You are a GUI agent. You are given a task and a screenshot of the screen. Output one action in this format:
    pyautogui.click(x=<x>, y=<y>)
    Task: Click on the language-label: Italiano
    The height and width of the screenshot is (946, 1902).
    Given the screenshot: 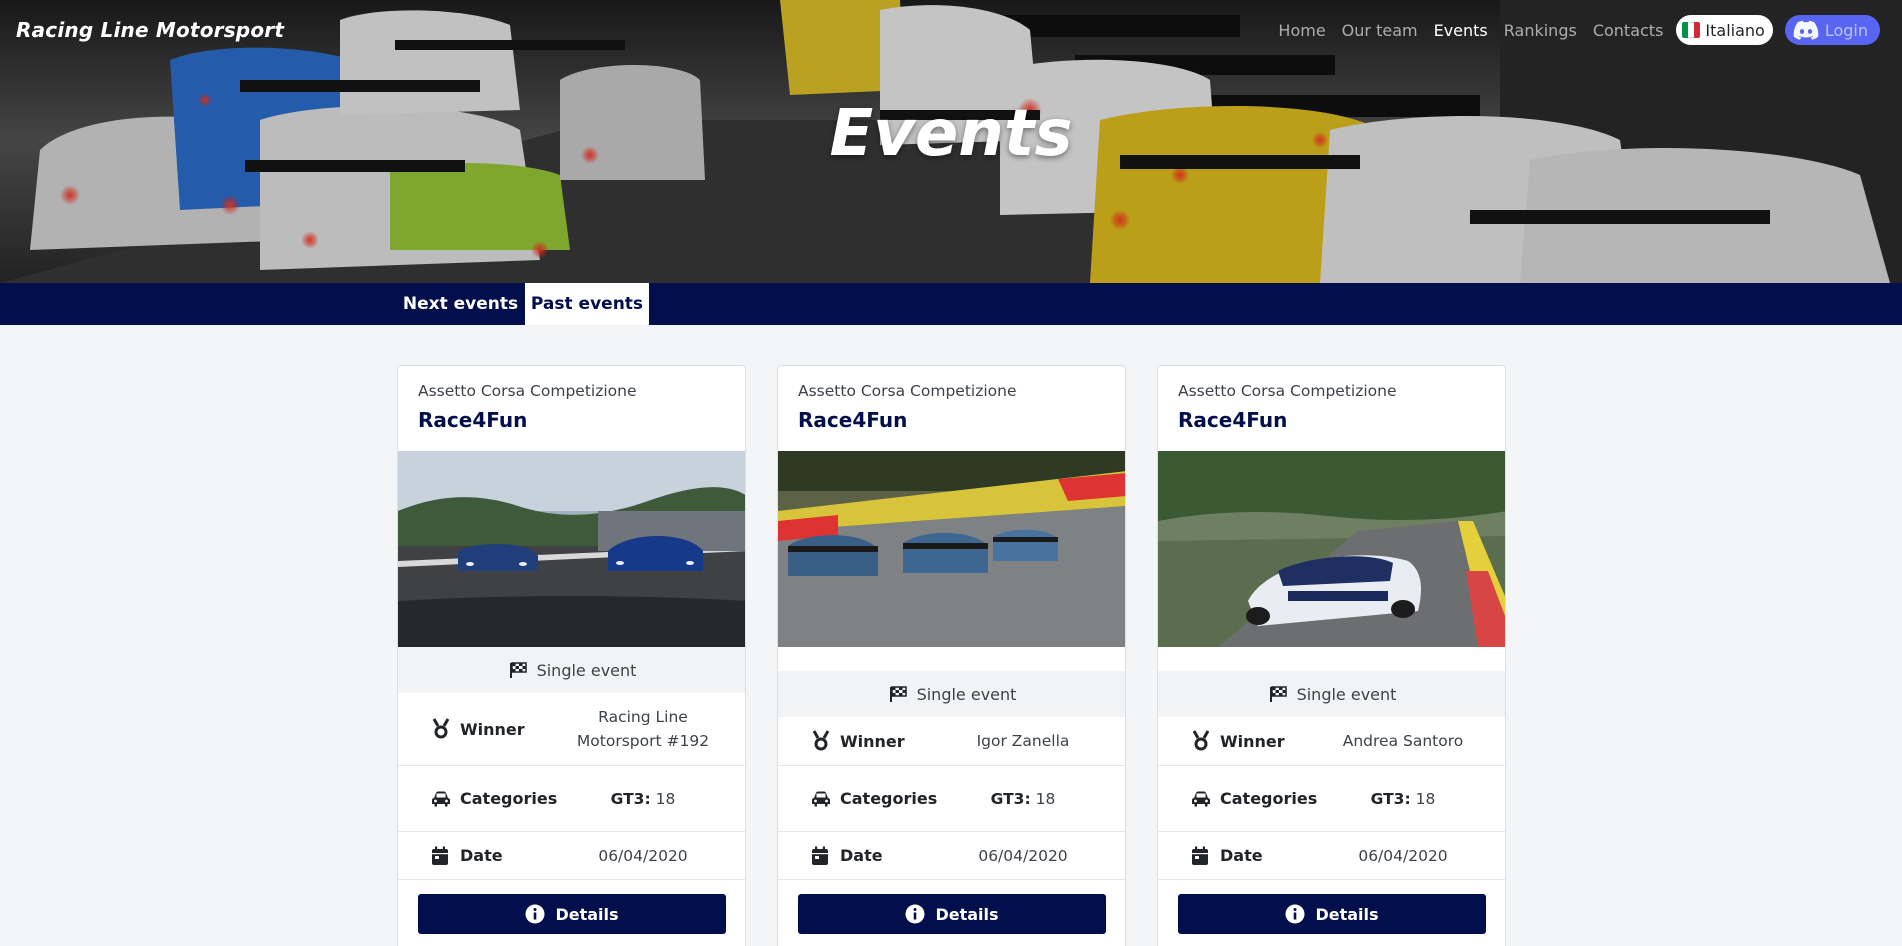 What is the action you would take?
    pyautogui.click(x=1735, y=30)
    